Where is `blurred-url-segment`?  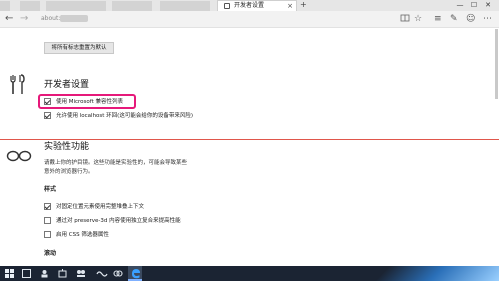 blurred-url-segment is located at coordinates (74, 18).